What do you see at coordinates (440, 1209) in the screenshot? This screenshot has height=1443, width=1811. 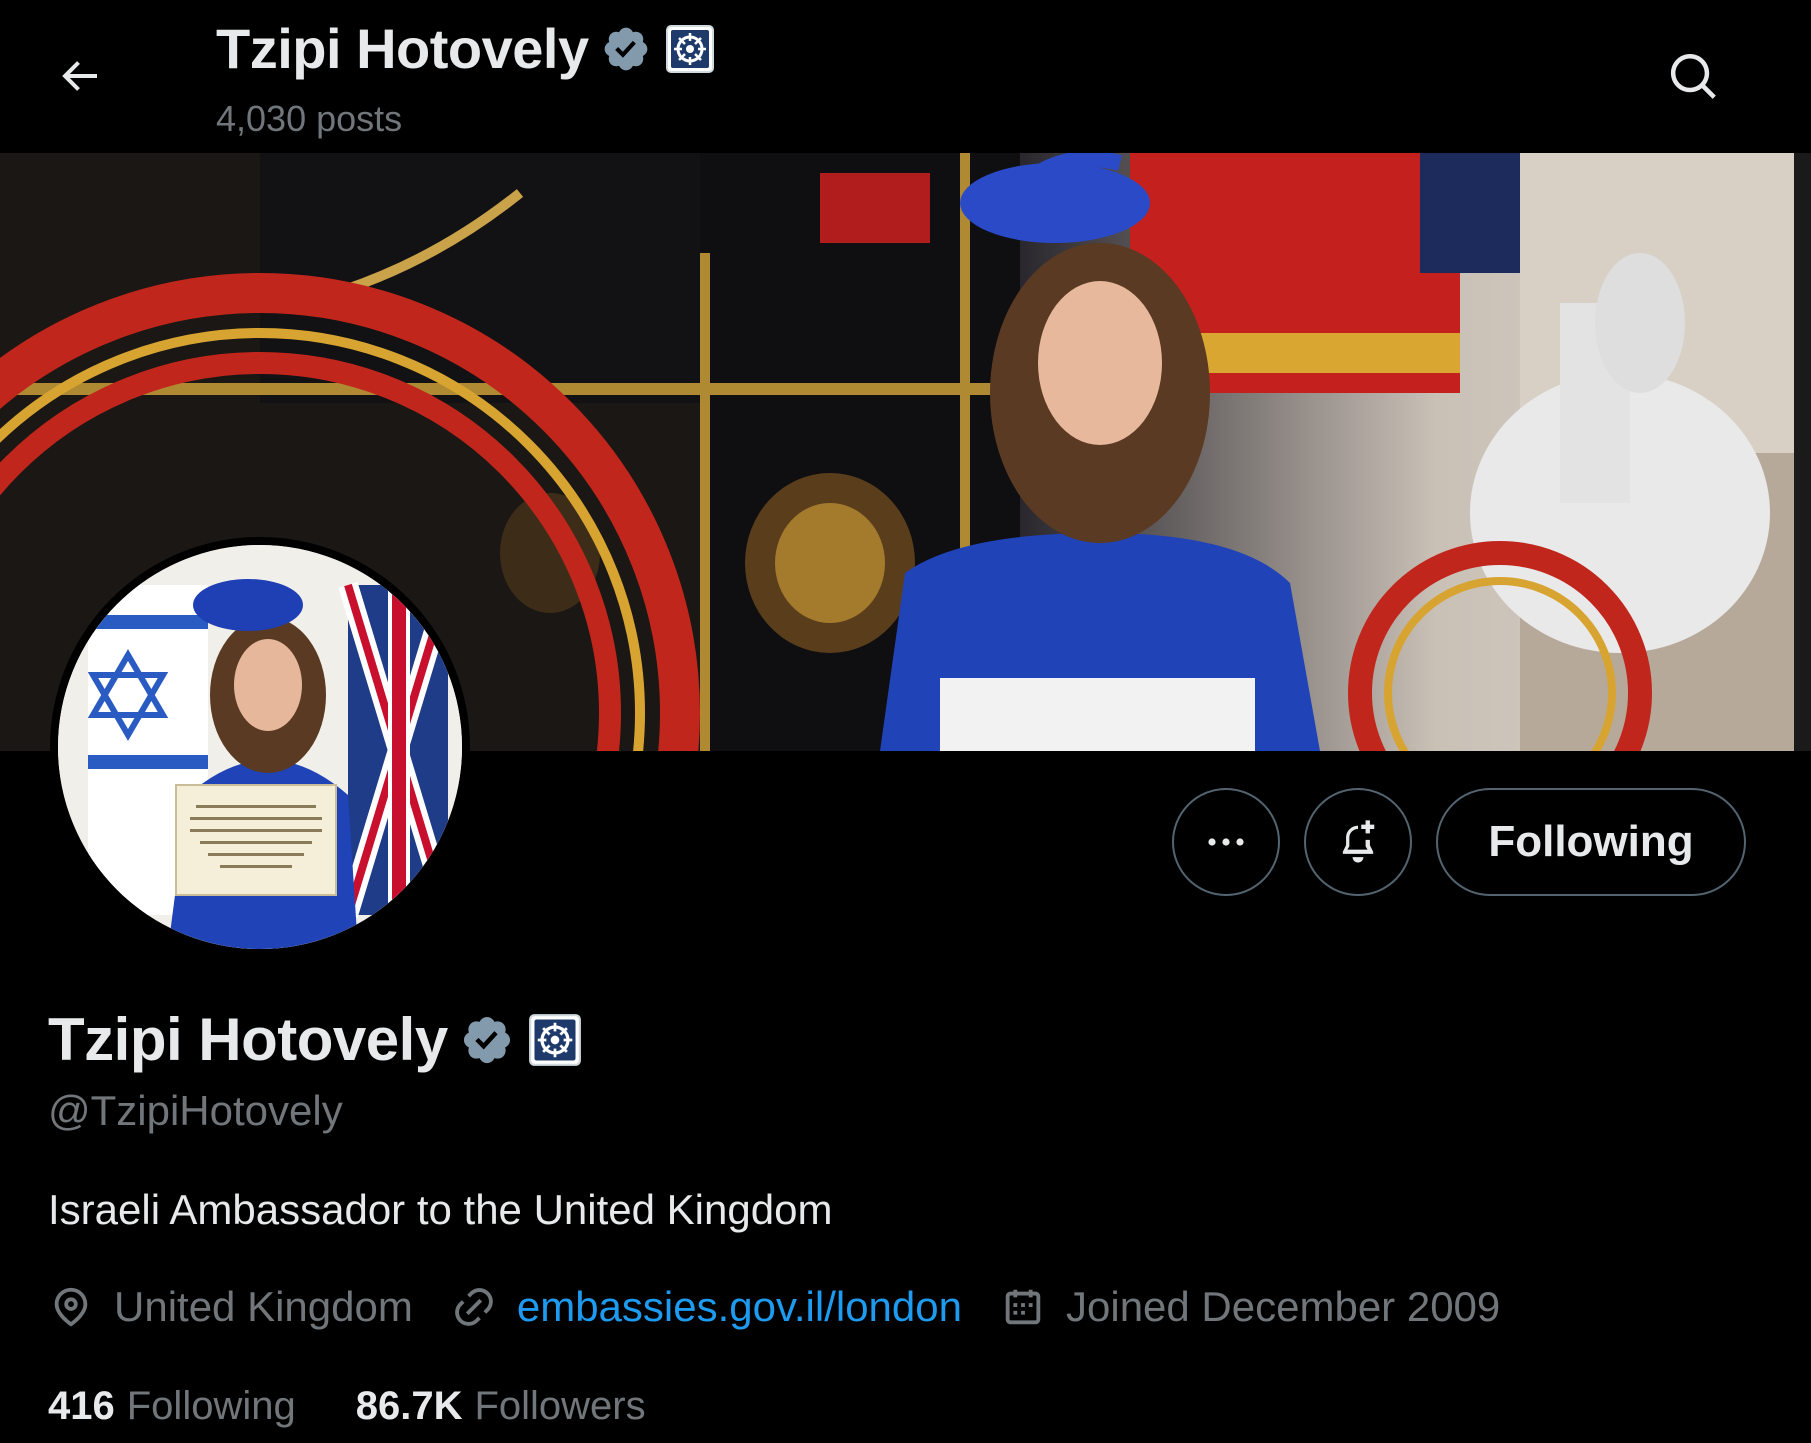 I see `profile-bio: Israeli Ambassador to the United Kingdom` at bounding box center [440, 1209].